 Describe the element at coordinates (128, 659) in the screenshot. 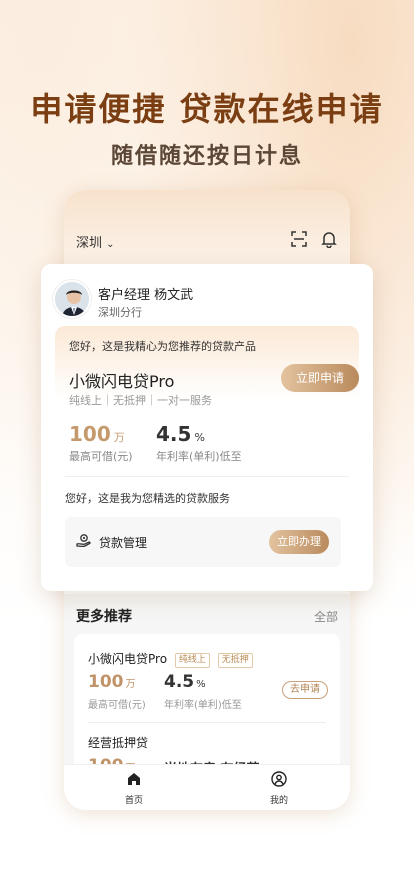

I see `list-item-title: 小微闪电贷Pro` at that location.